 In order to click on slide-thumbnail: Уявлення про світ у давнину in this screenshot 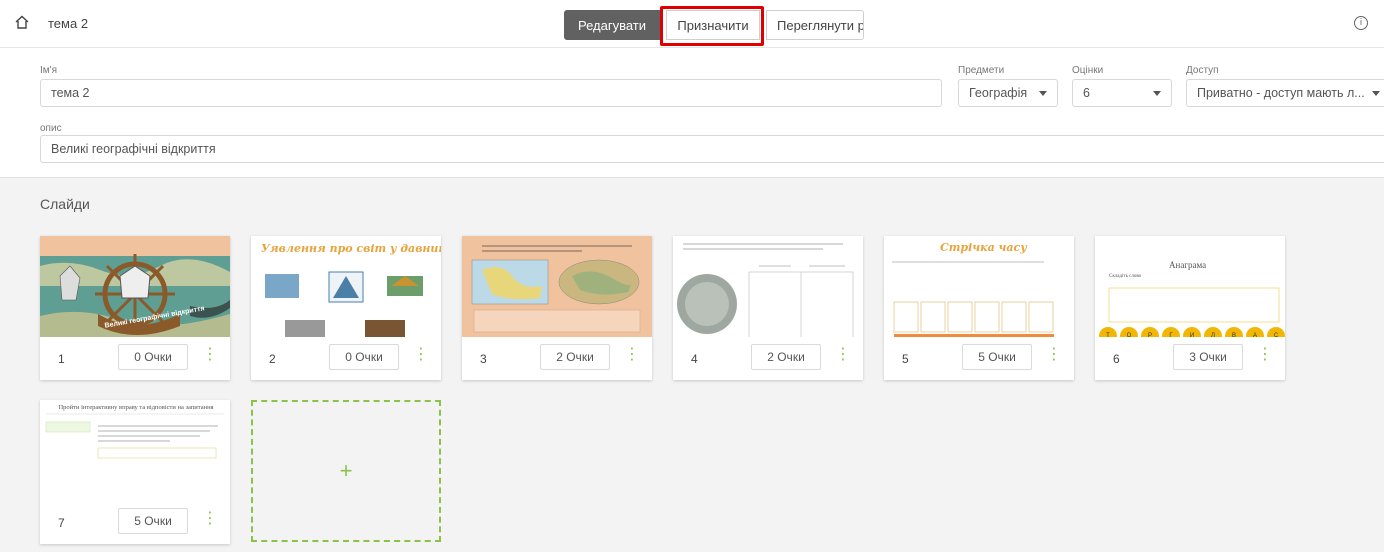, I will do `click(346, 286)`.